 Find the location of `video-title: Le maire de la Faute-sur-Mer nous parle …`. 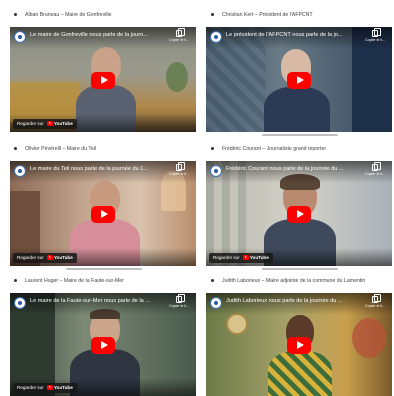

video-title: Le maire de la Faute-sur-Mer nous parle … is located at coordinates (96, 301).